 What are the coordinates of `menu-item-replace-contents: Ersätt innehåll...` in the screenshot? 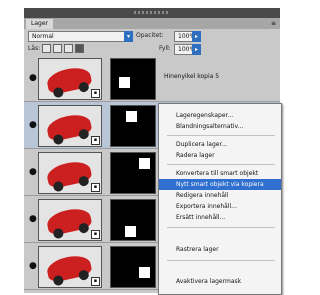 It's located at (220, 217).